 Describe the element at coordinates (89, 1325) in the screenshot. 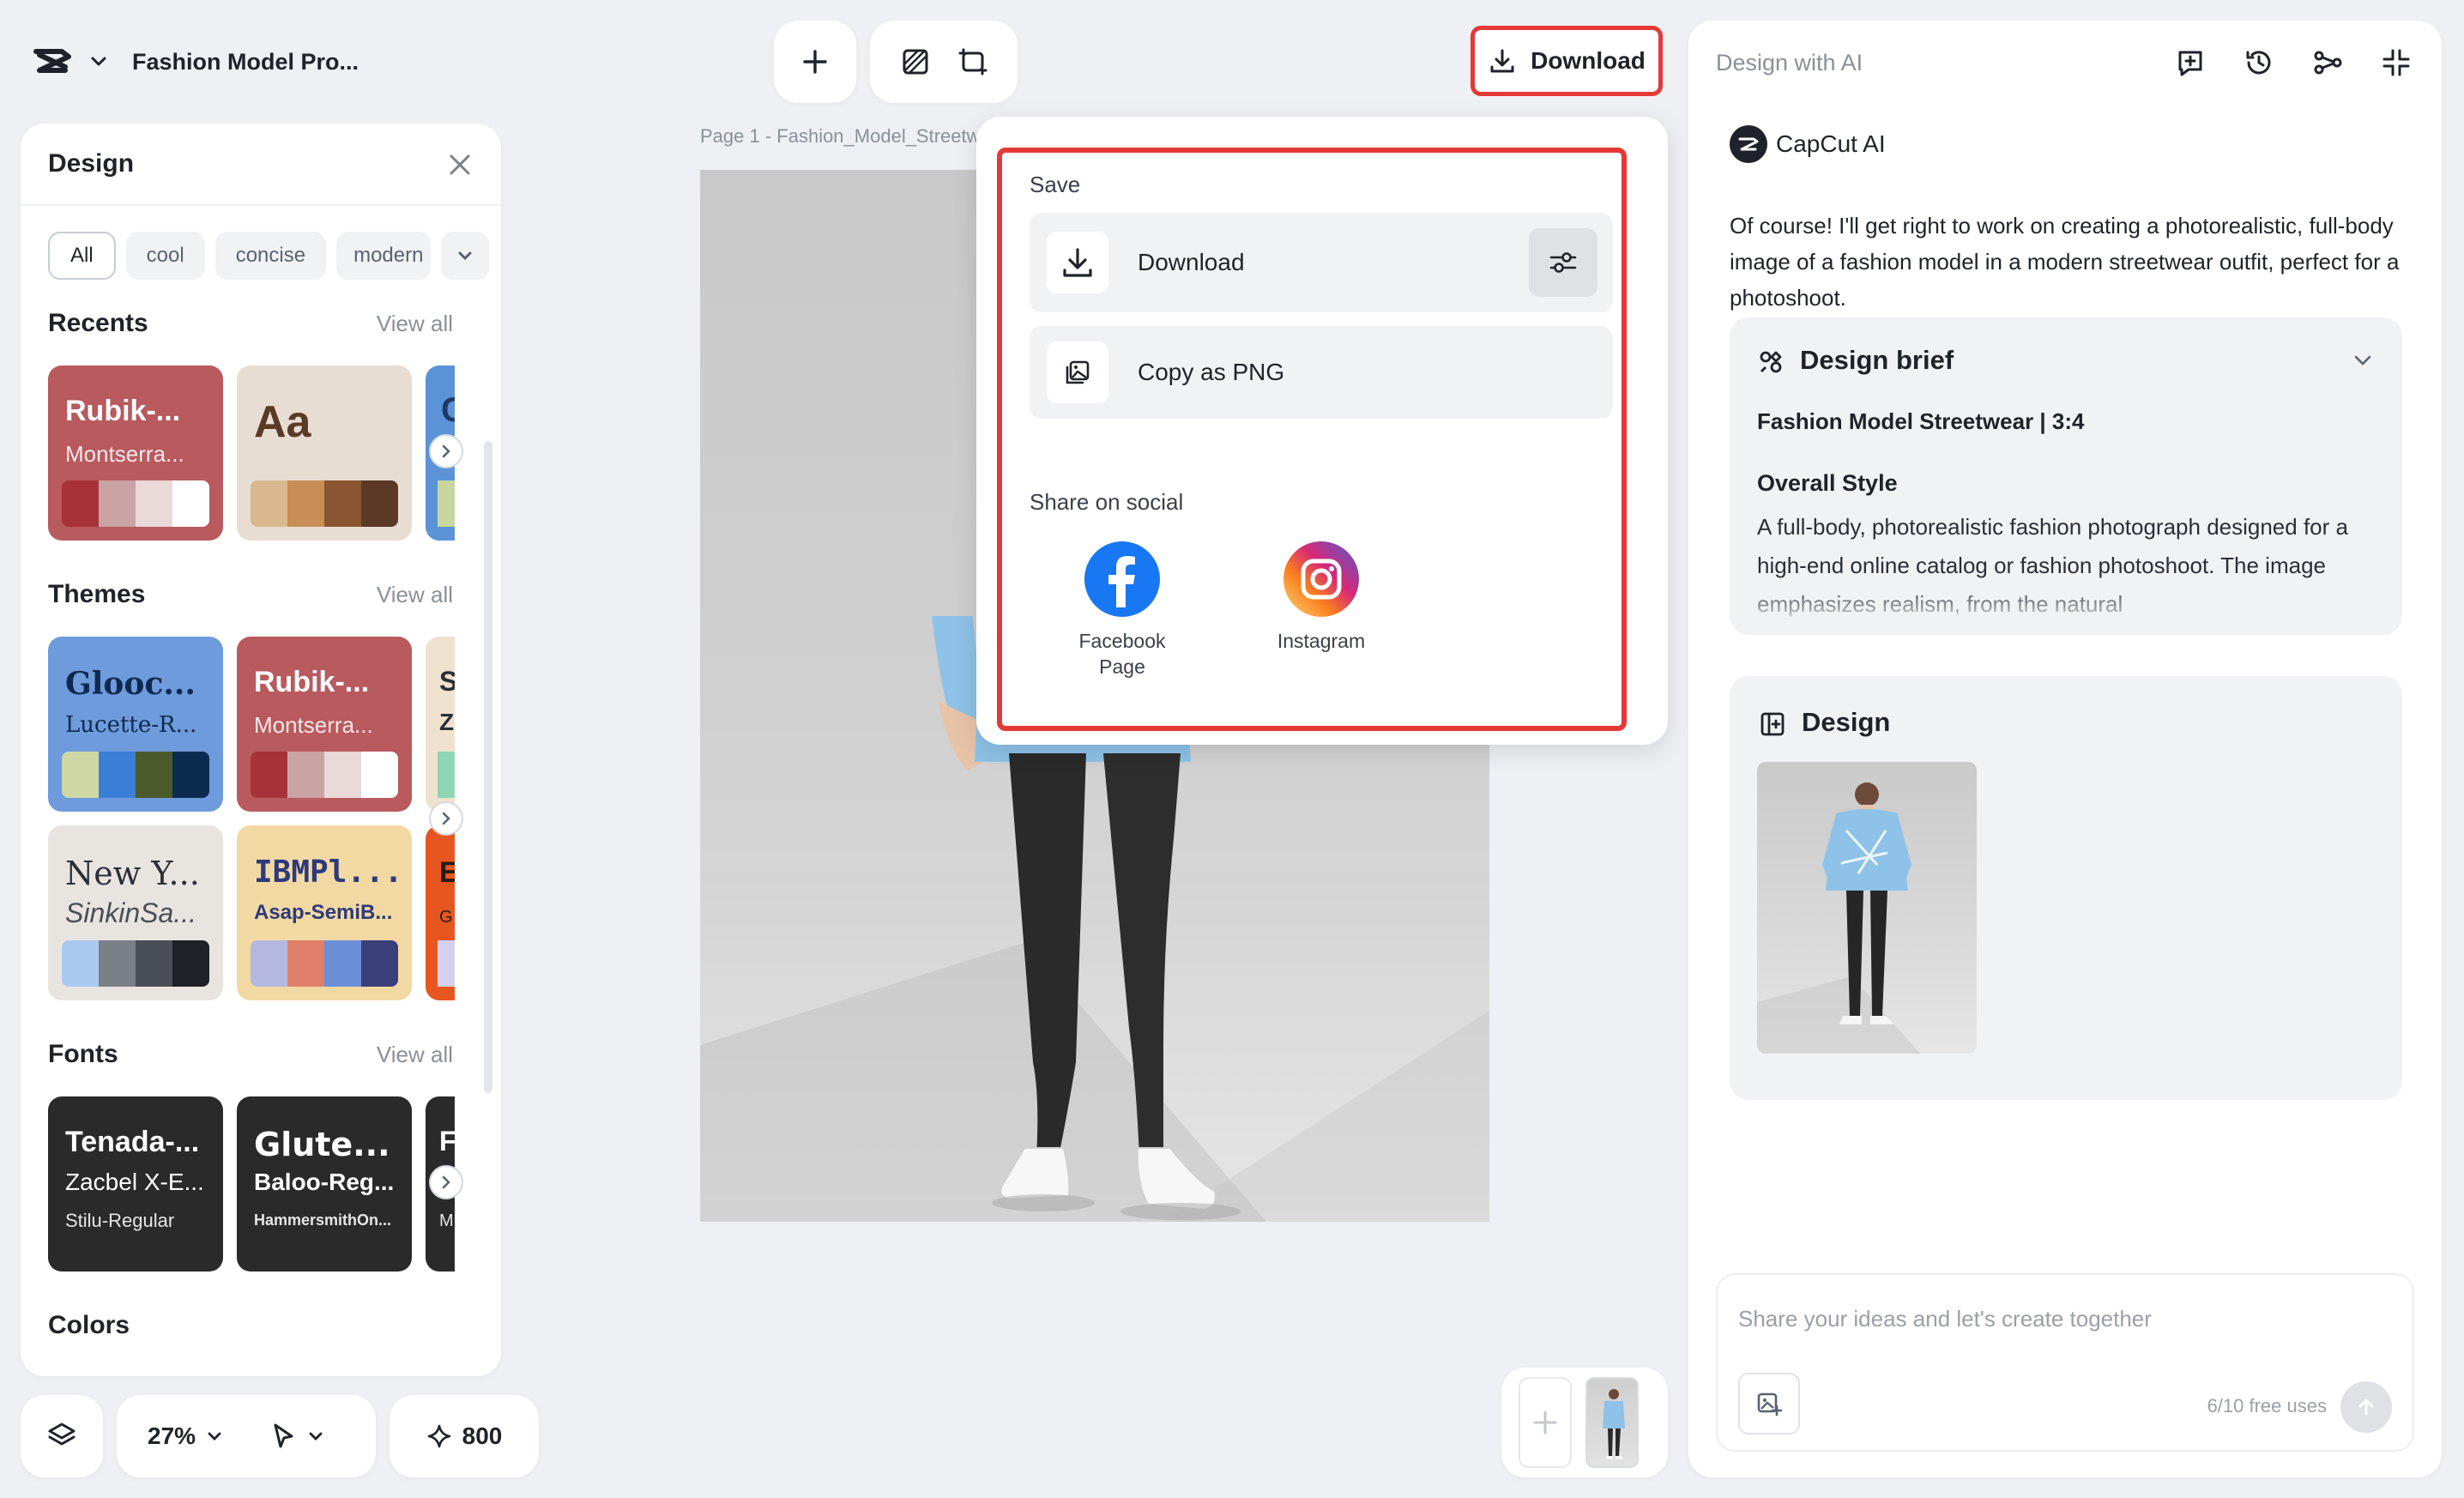

I see `colors-title: Colors` at that location.